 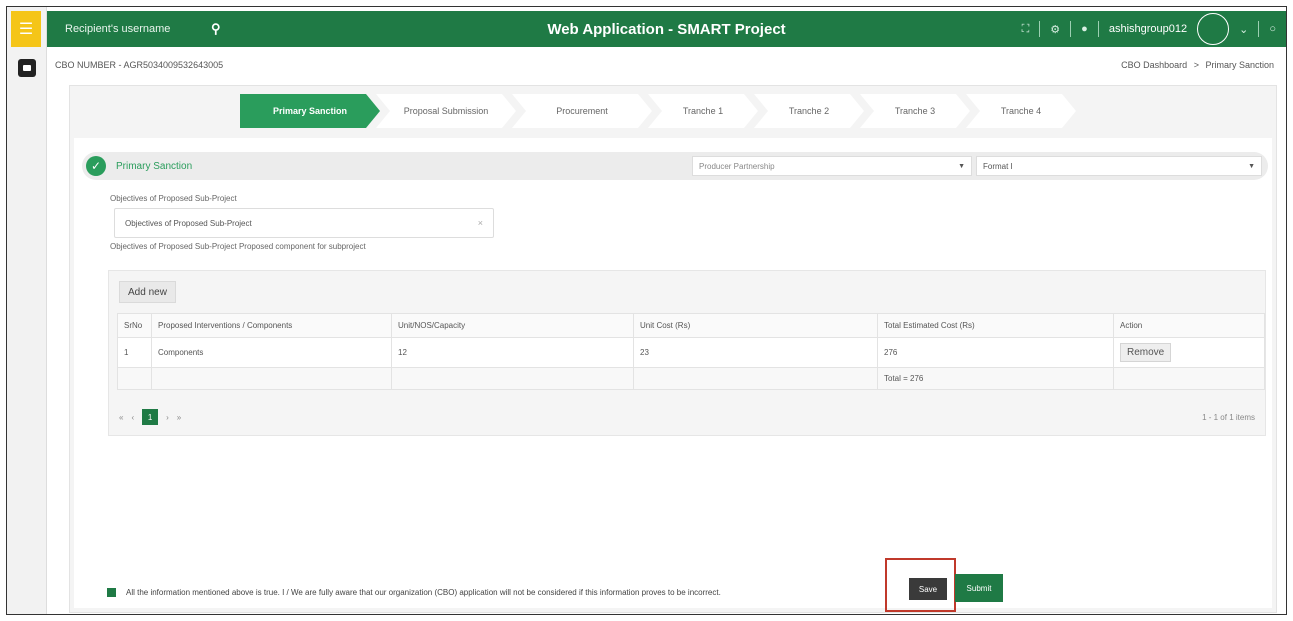 I want to click on pagination: « ‹ 1 › », so click(x=150, y=417).